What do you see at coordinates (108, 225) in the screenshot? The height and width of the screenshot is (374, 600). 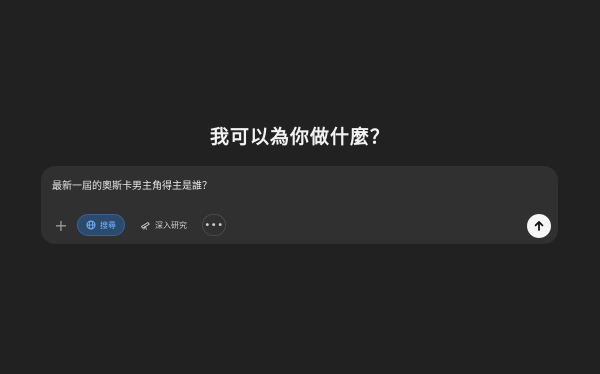 I see `search-label: 搜尋` at bounding box center [108, 225].